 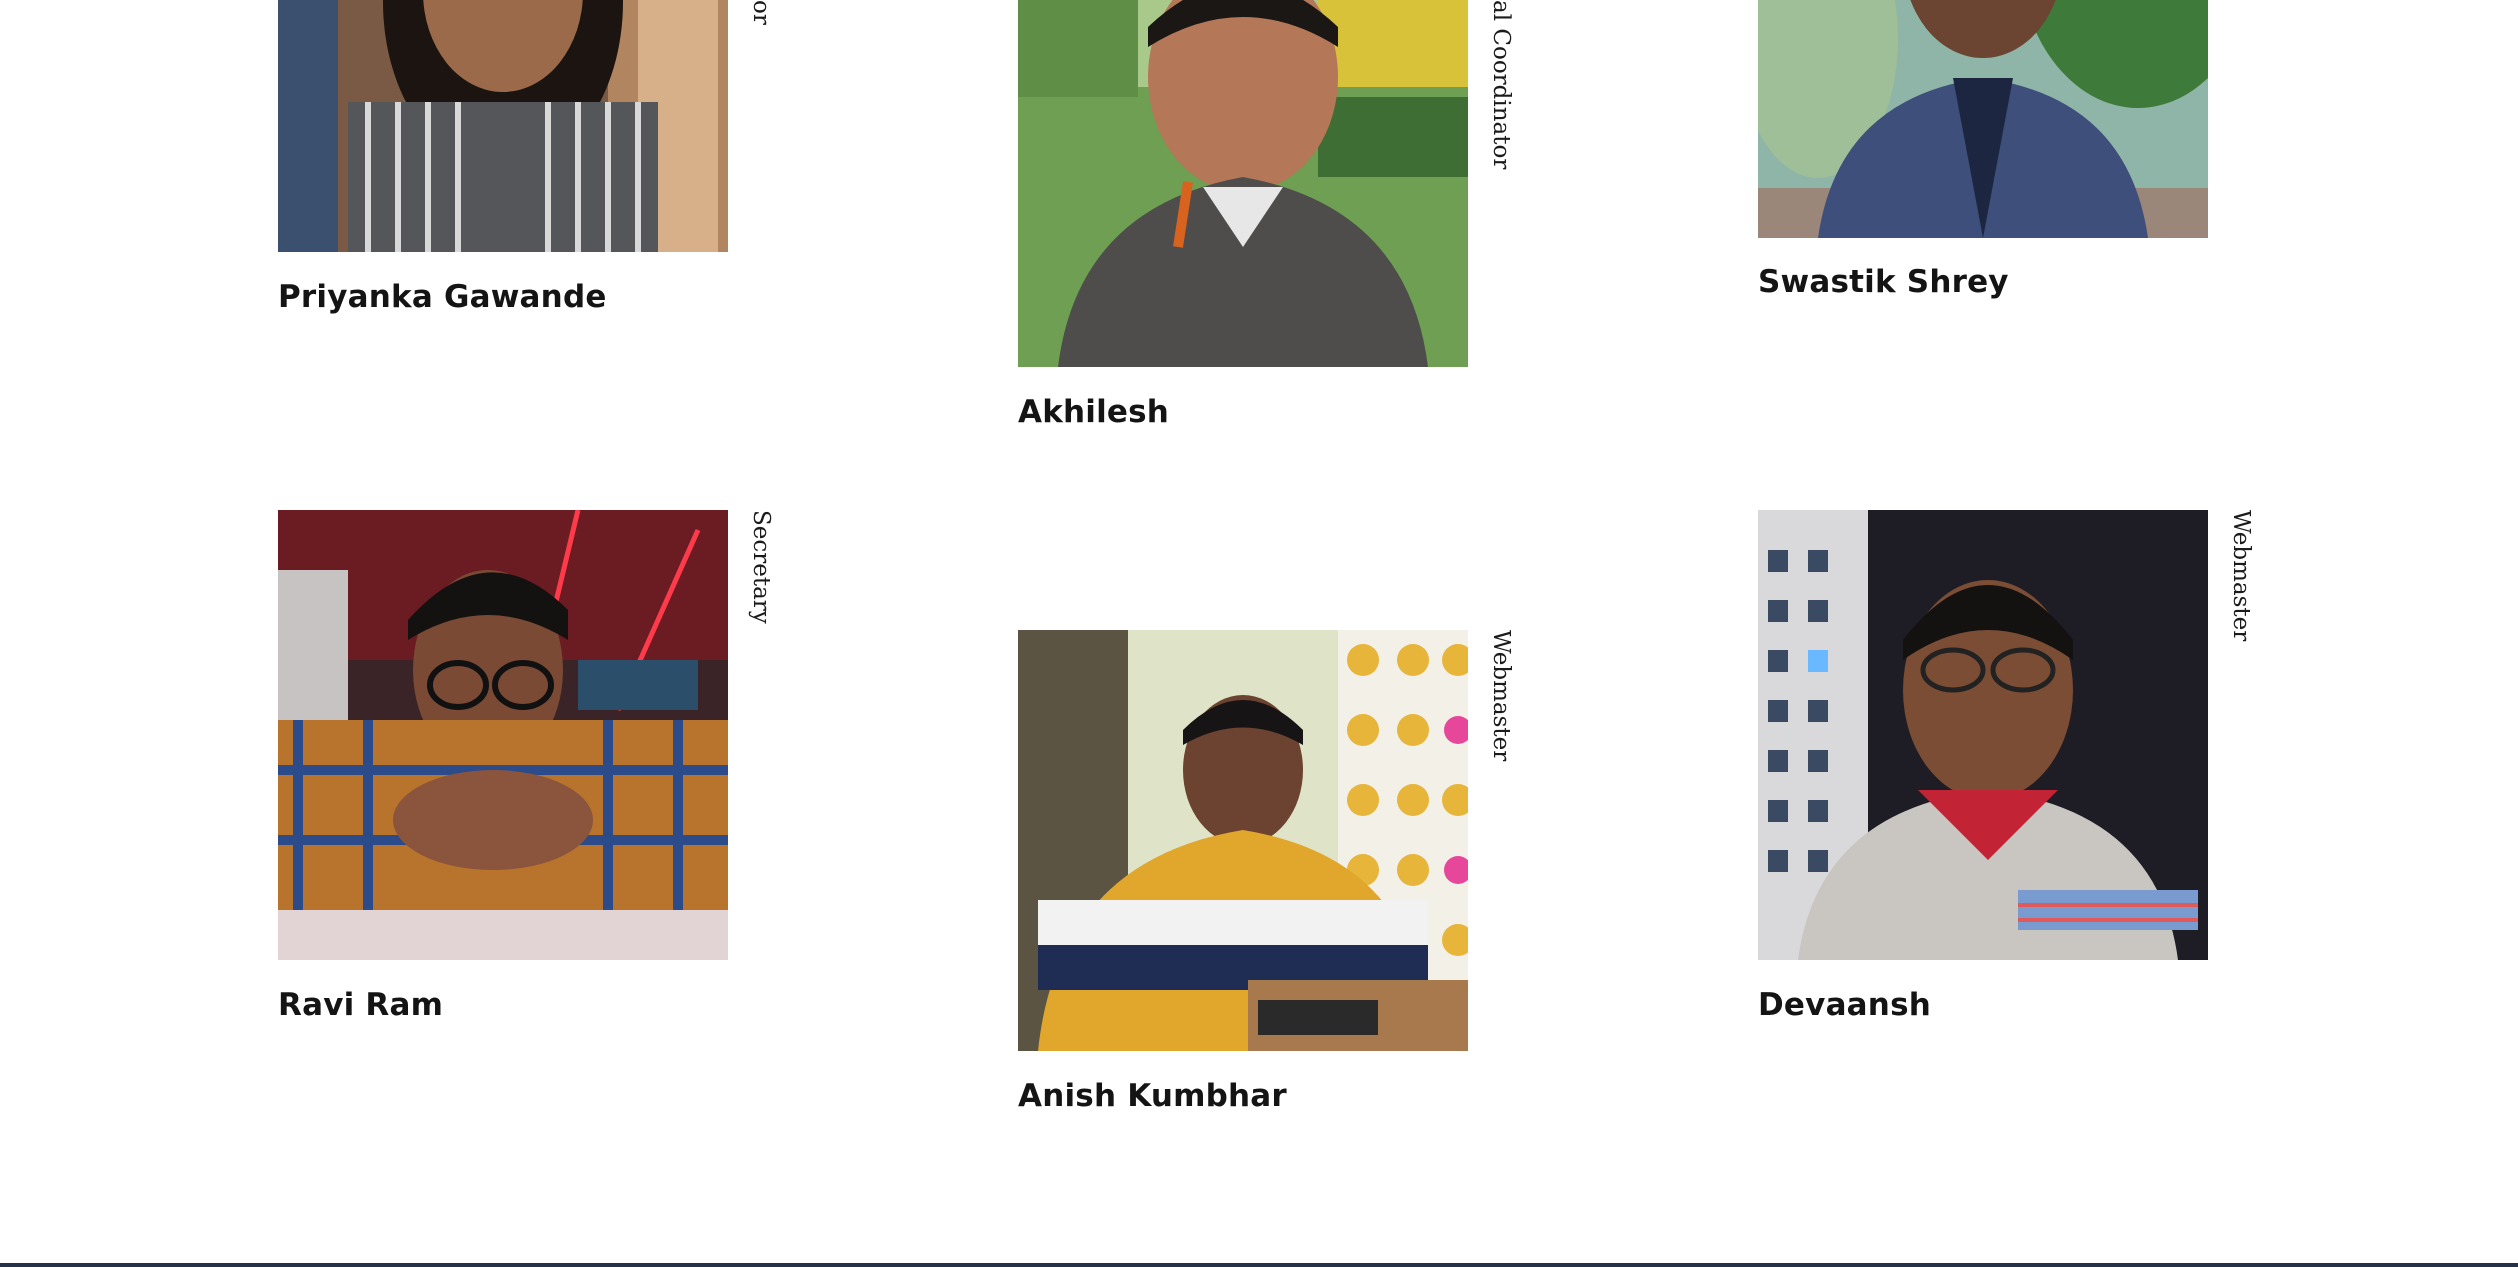 What do you see at coordinates (442, 297) in the screenshot?
I see `member-name: Priyanka Gawande` at bounding box center [442, 297].